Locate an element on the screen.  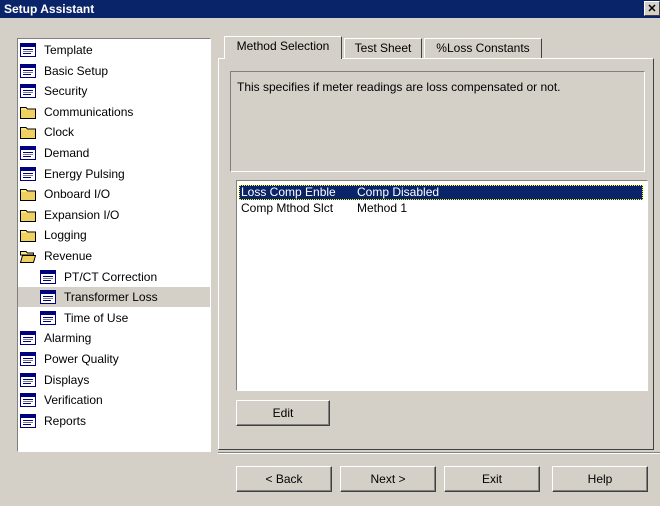
tab-label: Test Sheet is located at coordinates (383, 48).